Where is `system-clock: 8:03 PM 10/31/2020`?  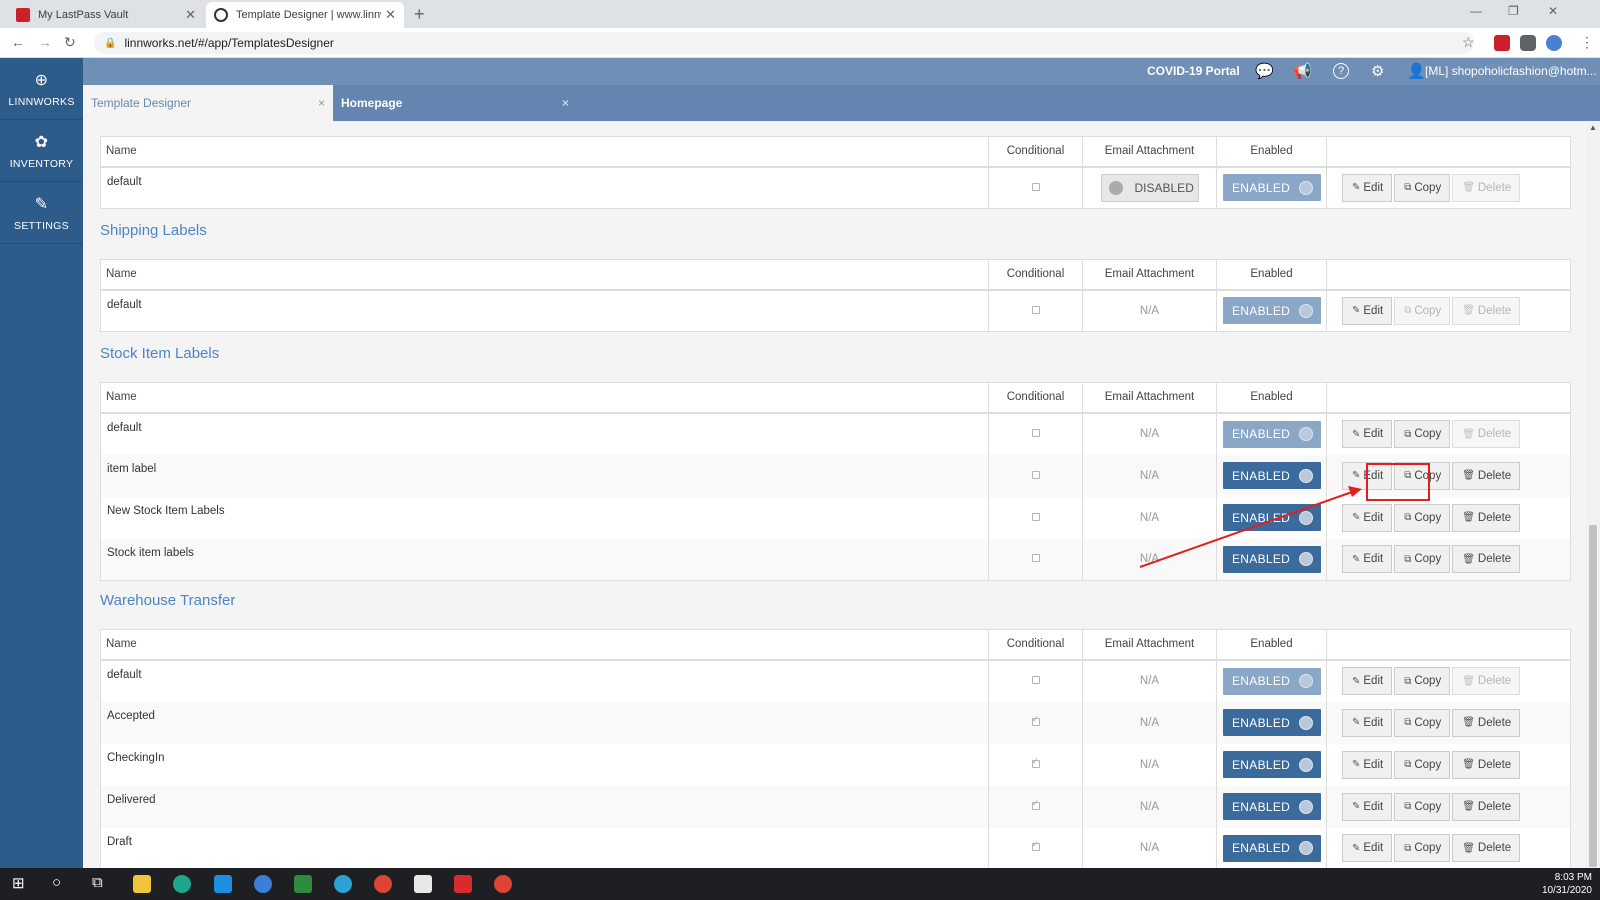 system-clock: 8:03 PM 10/31/2020 is located at coordinates (1567, 884).